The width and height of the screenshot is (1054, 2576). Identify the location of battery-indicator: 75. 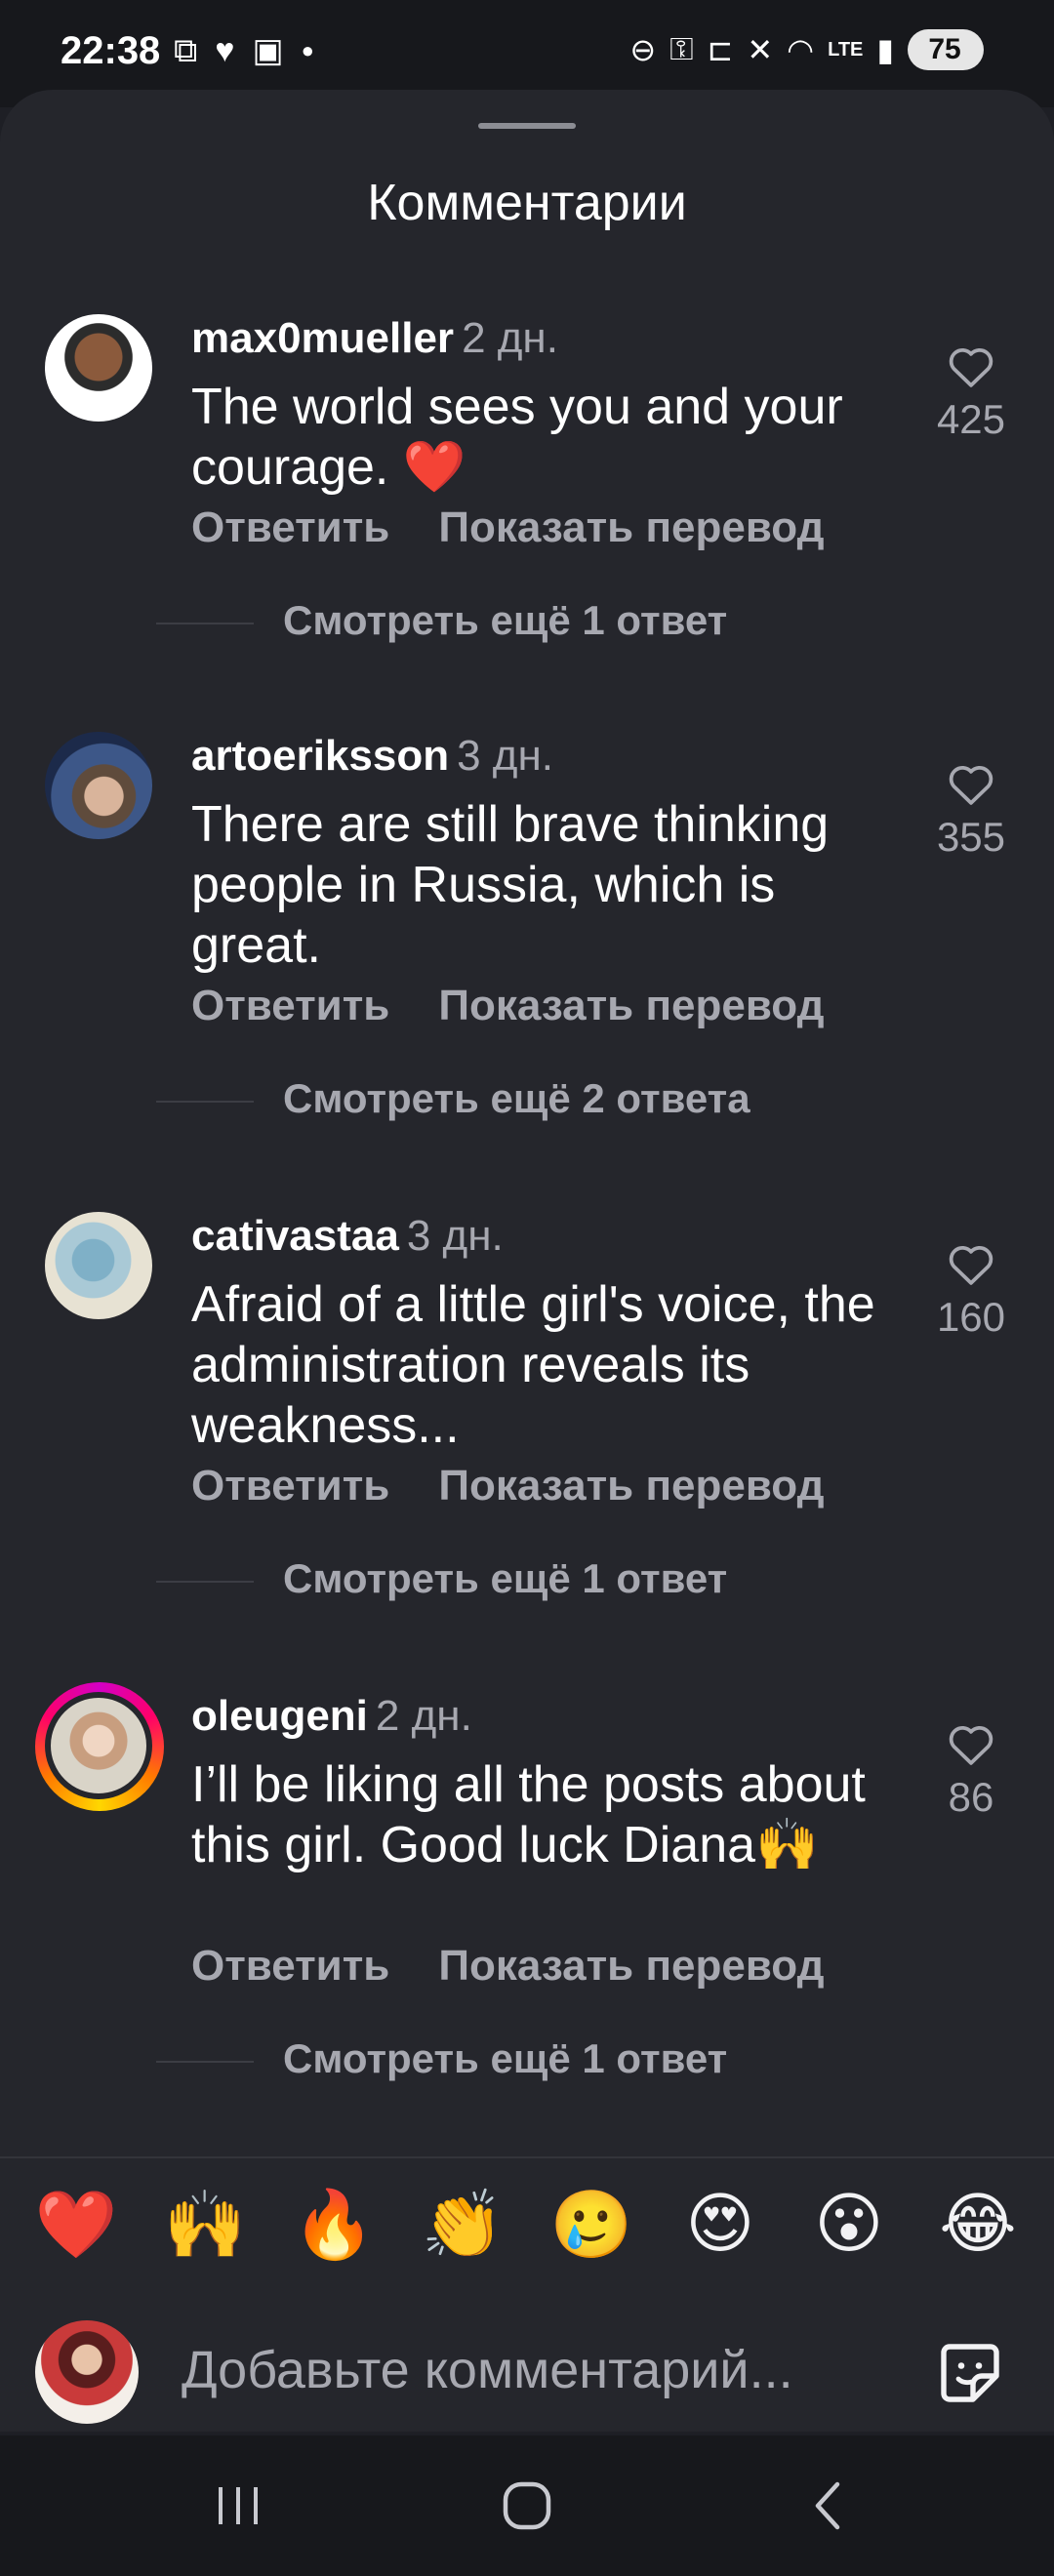
(946, 49).